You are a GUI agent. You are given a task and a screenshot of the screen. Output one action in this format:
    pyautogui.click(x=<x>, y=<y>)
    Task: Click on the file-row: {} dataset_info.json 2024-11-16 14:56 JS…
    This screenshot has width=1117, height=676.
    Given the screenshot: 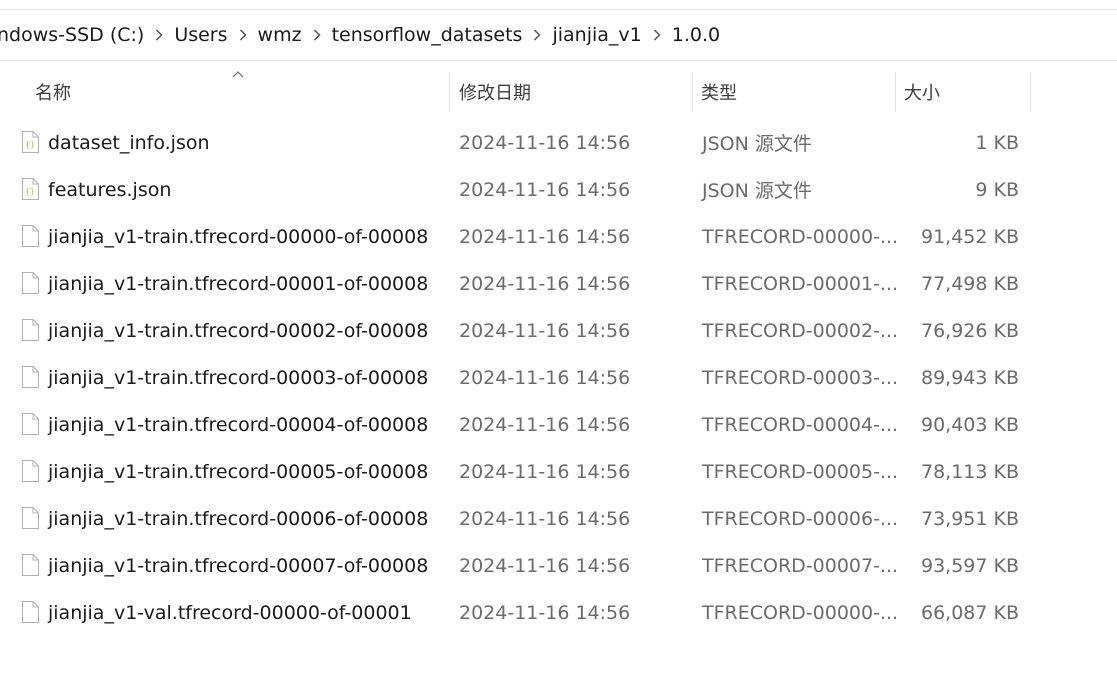 What is the action you would take?
    pyautogui.click(x=558, y=142)
    